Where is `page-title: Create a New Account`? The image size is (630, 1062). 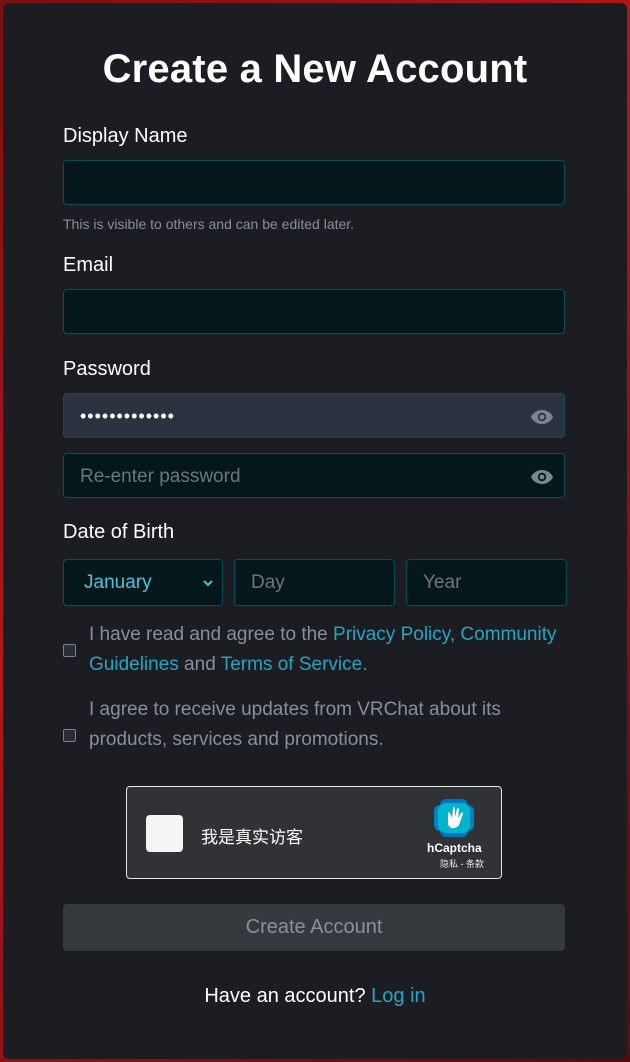
page-title: Create a New Account is located at coordinates (315, 69).